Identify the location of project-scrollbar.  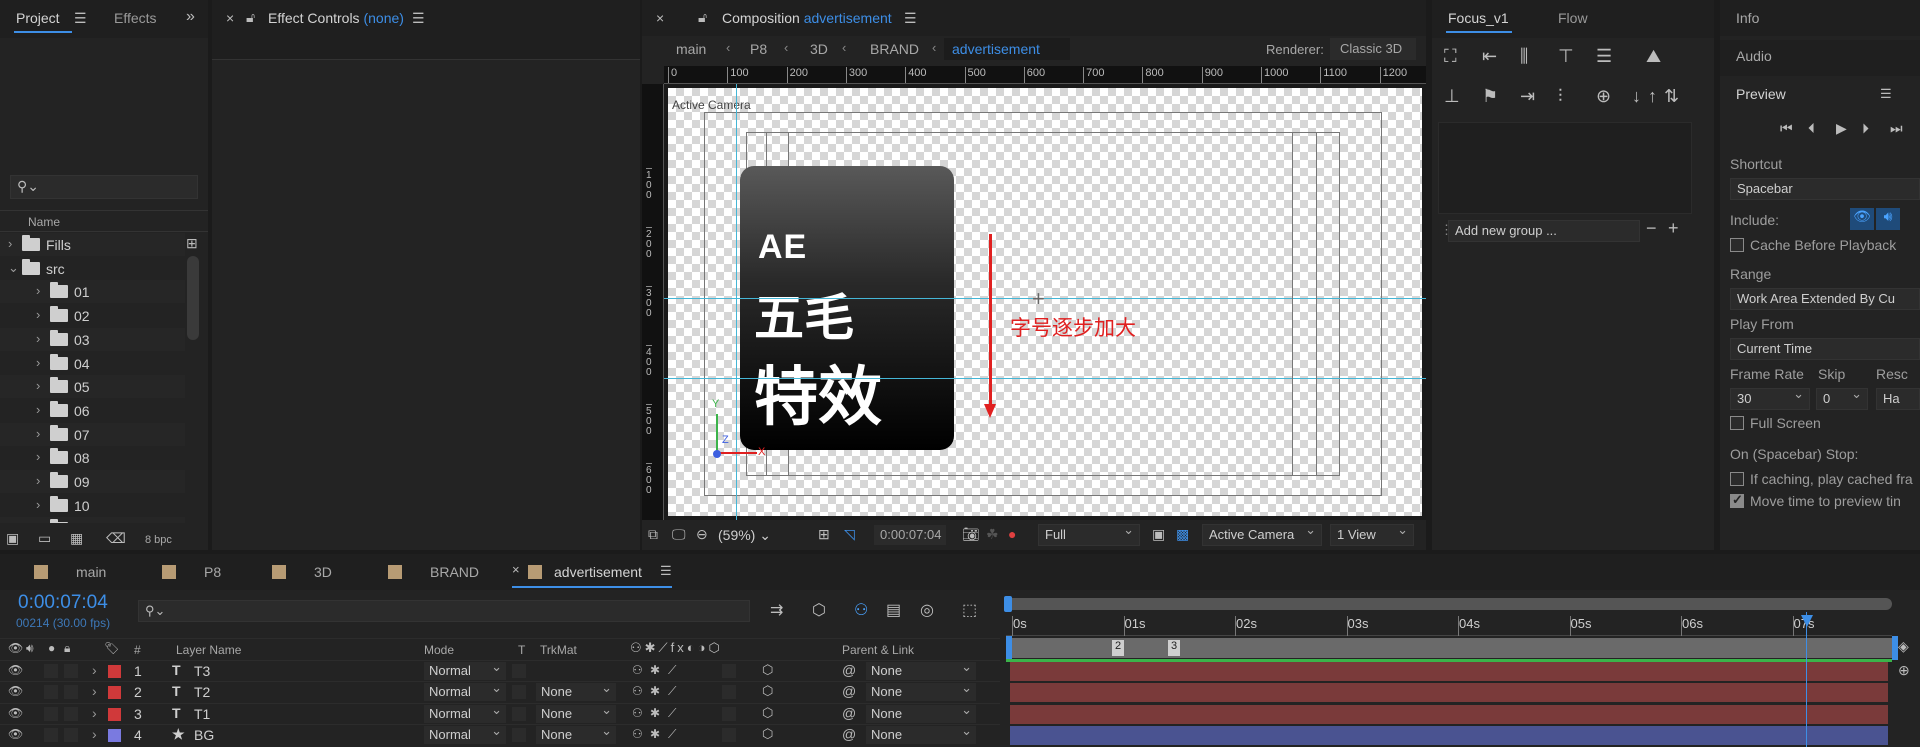
(193, 298).